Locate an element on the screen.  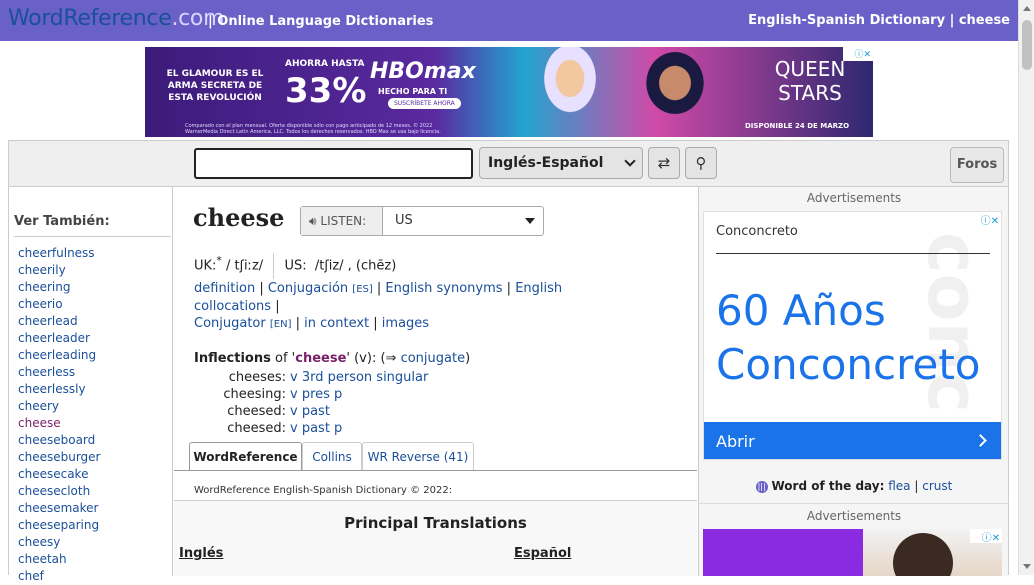
scroll-thumb is located at coordinates (1027, 45).